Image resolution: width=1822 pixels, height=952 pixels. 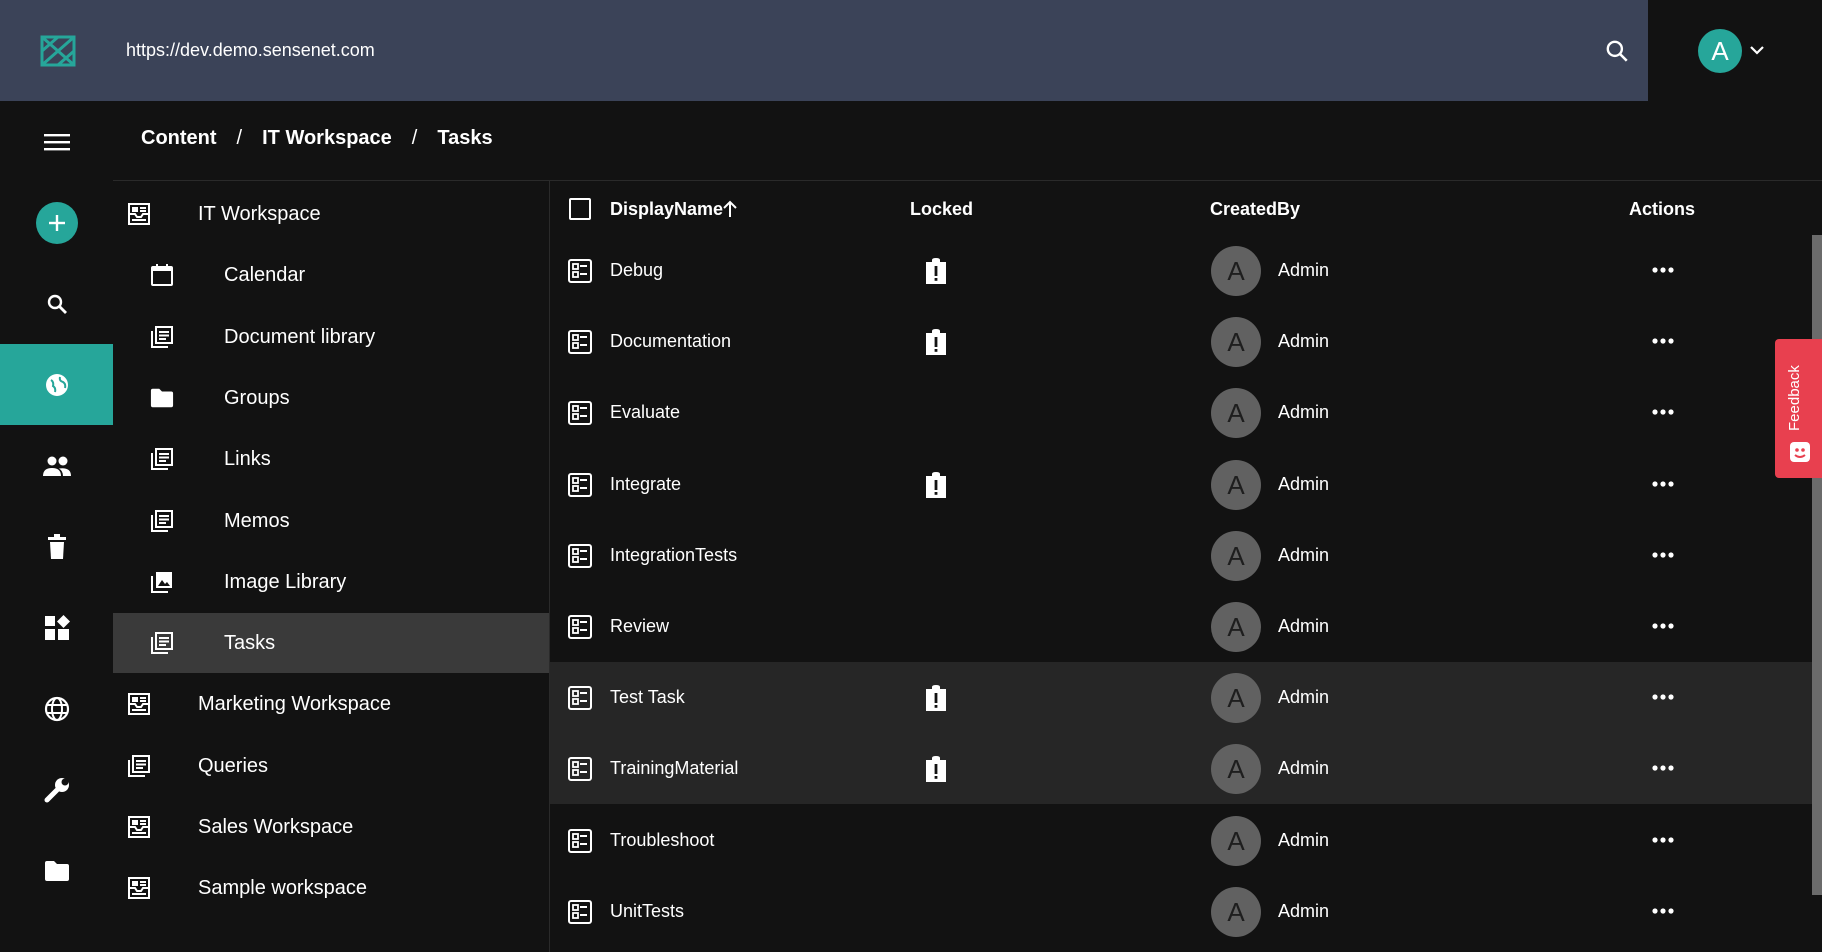 I want to click on row-display-name: TrainingMaterial, so click(x=674, y=768).